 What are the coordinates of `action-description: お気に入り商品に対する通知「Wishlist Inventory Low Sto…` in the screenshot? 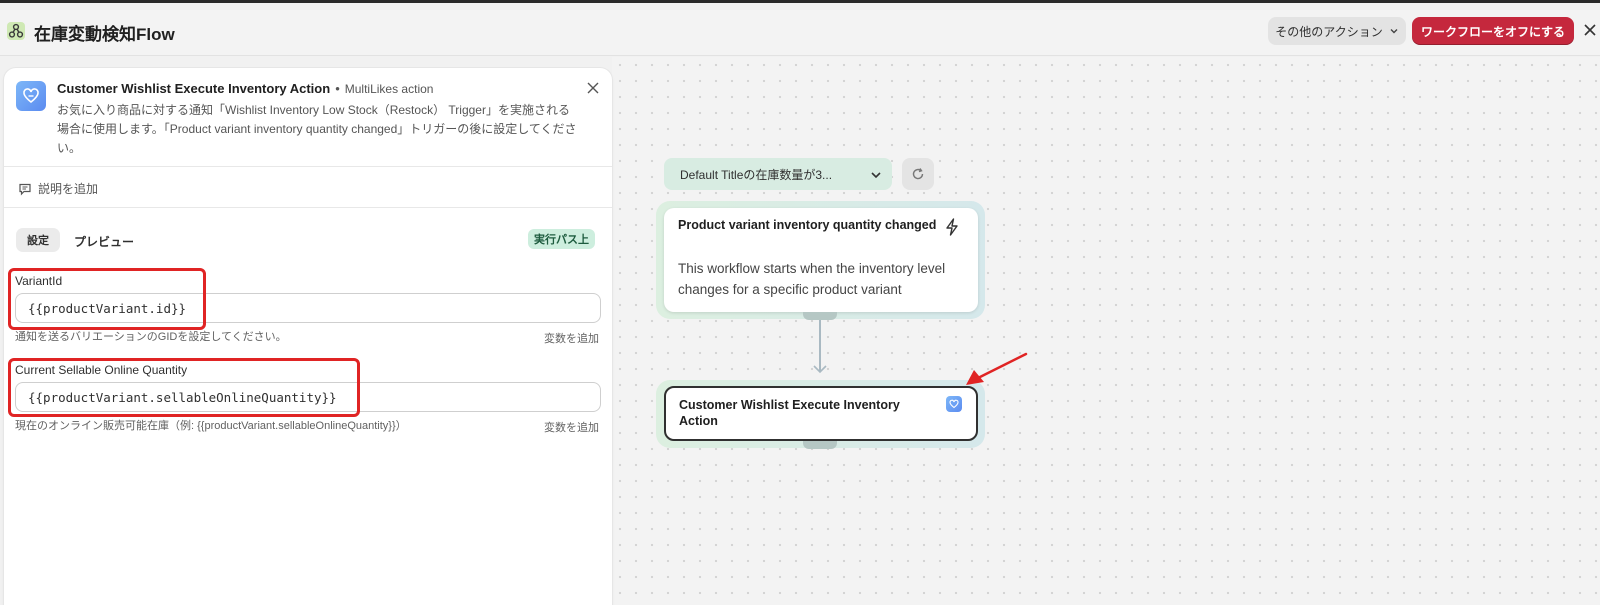 It's located at (317, 129).